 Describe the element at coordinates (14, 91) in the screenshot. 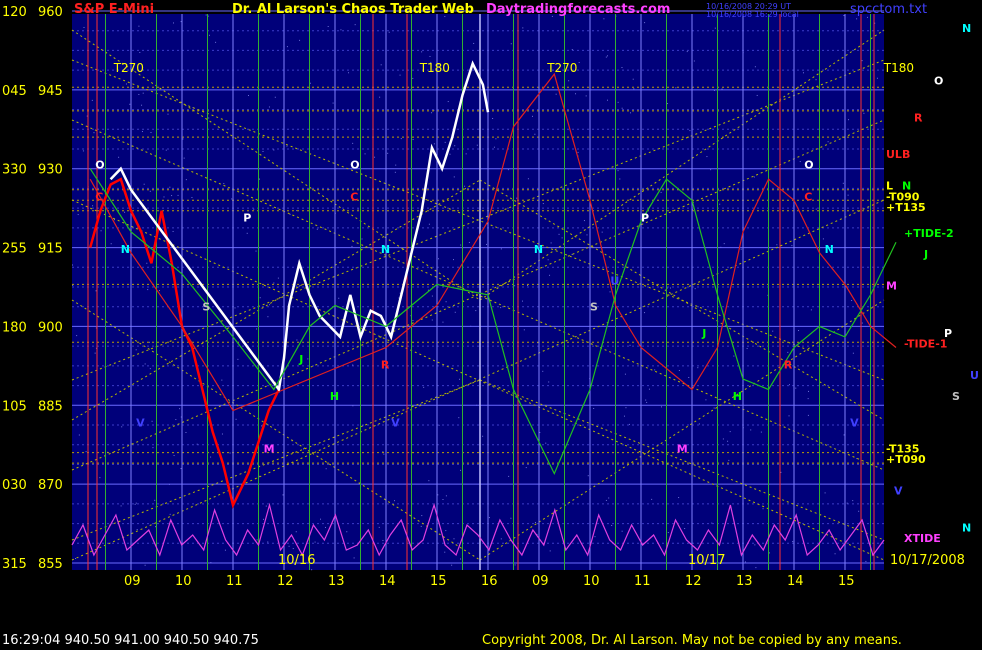

I see `y-tick-angle: 045` at that location.